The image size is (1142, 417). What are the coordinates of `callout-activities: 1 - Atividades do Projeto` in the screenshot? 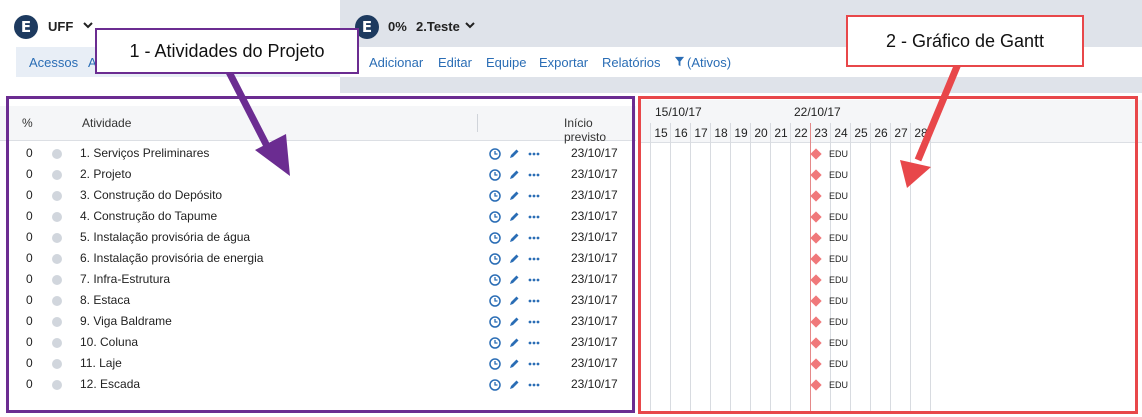 It's located at (227, 51).